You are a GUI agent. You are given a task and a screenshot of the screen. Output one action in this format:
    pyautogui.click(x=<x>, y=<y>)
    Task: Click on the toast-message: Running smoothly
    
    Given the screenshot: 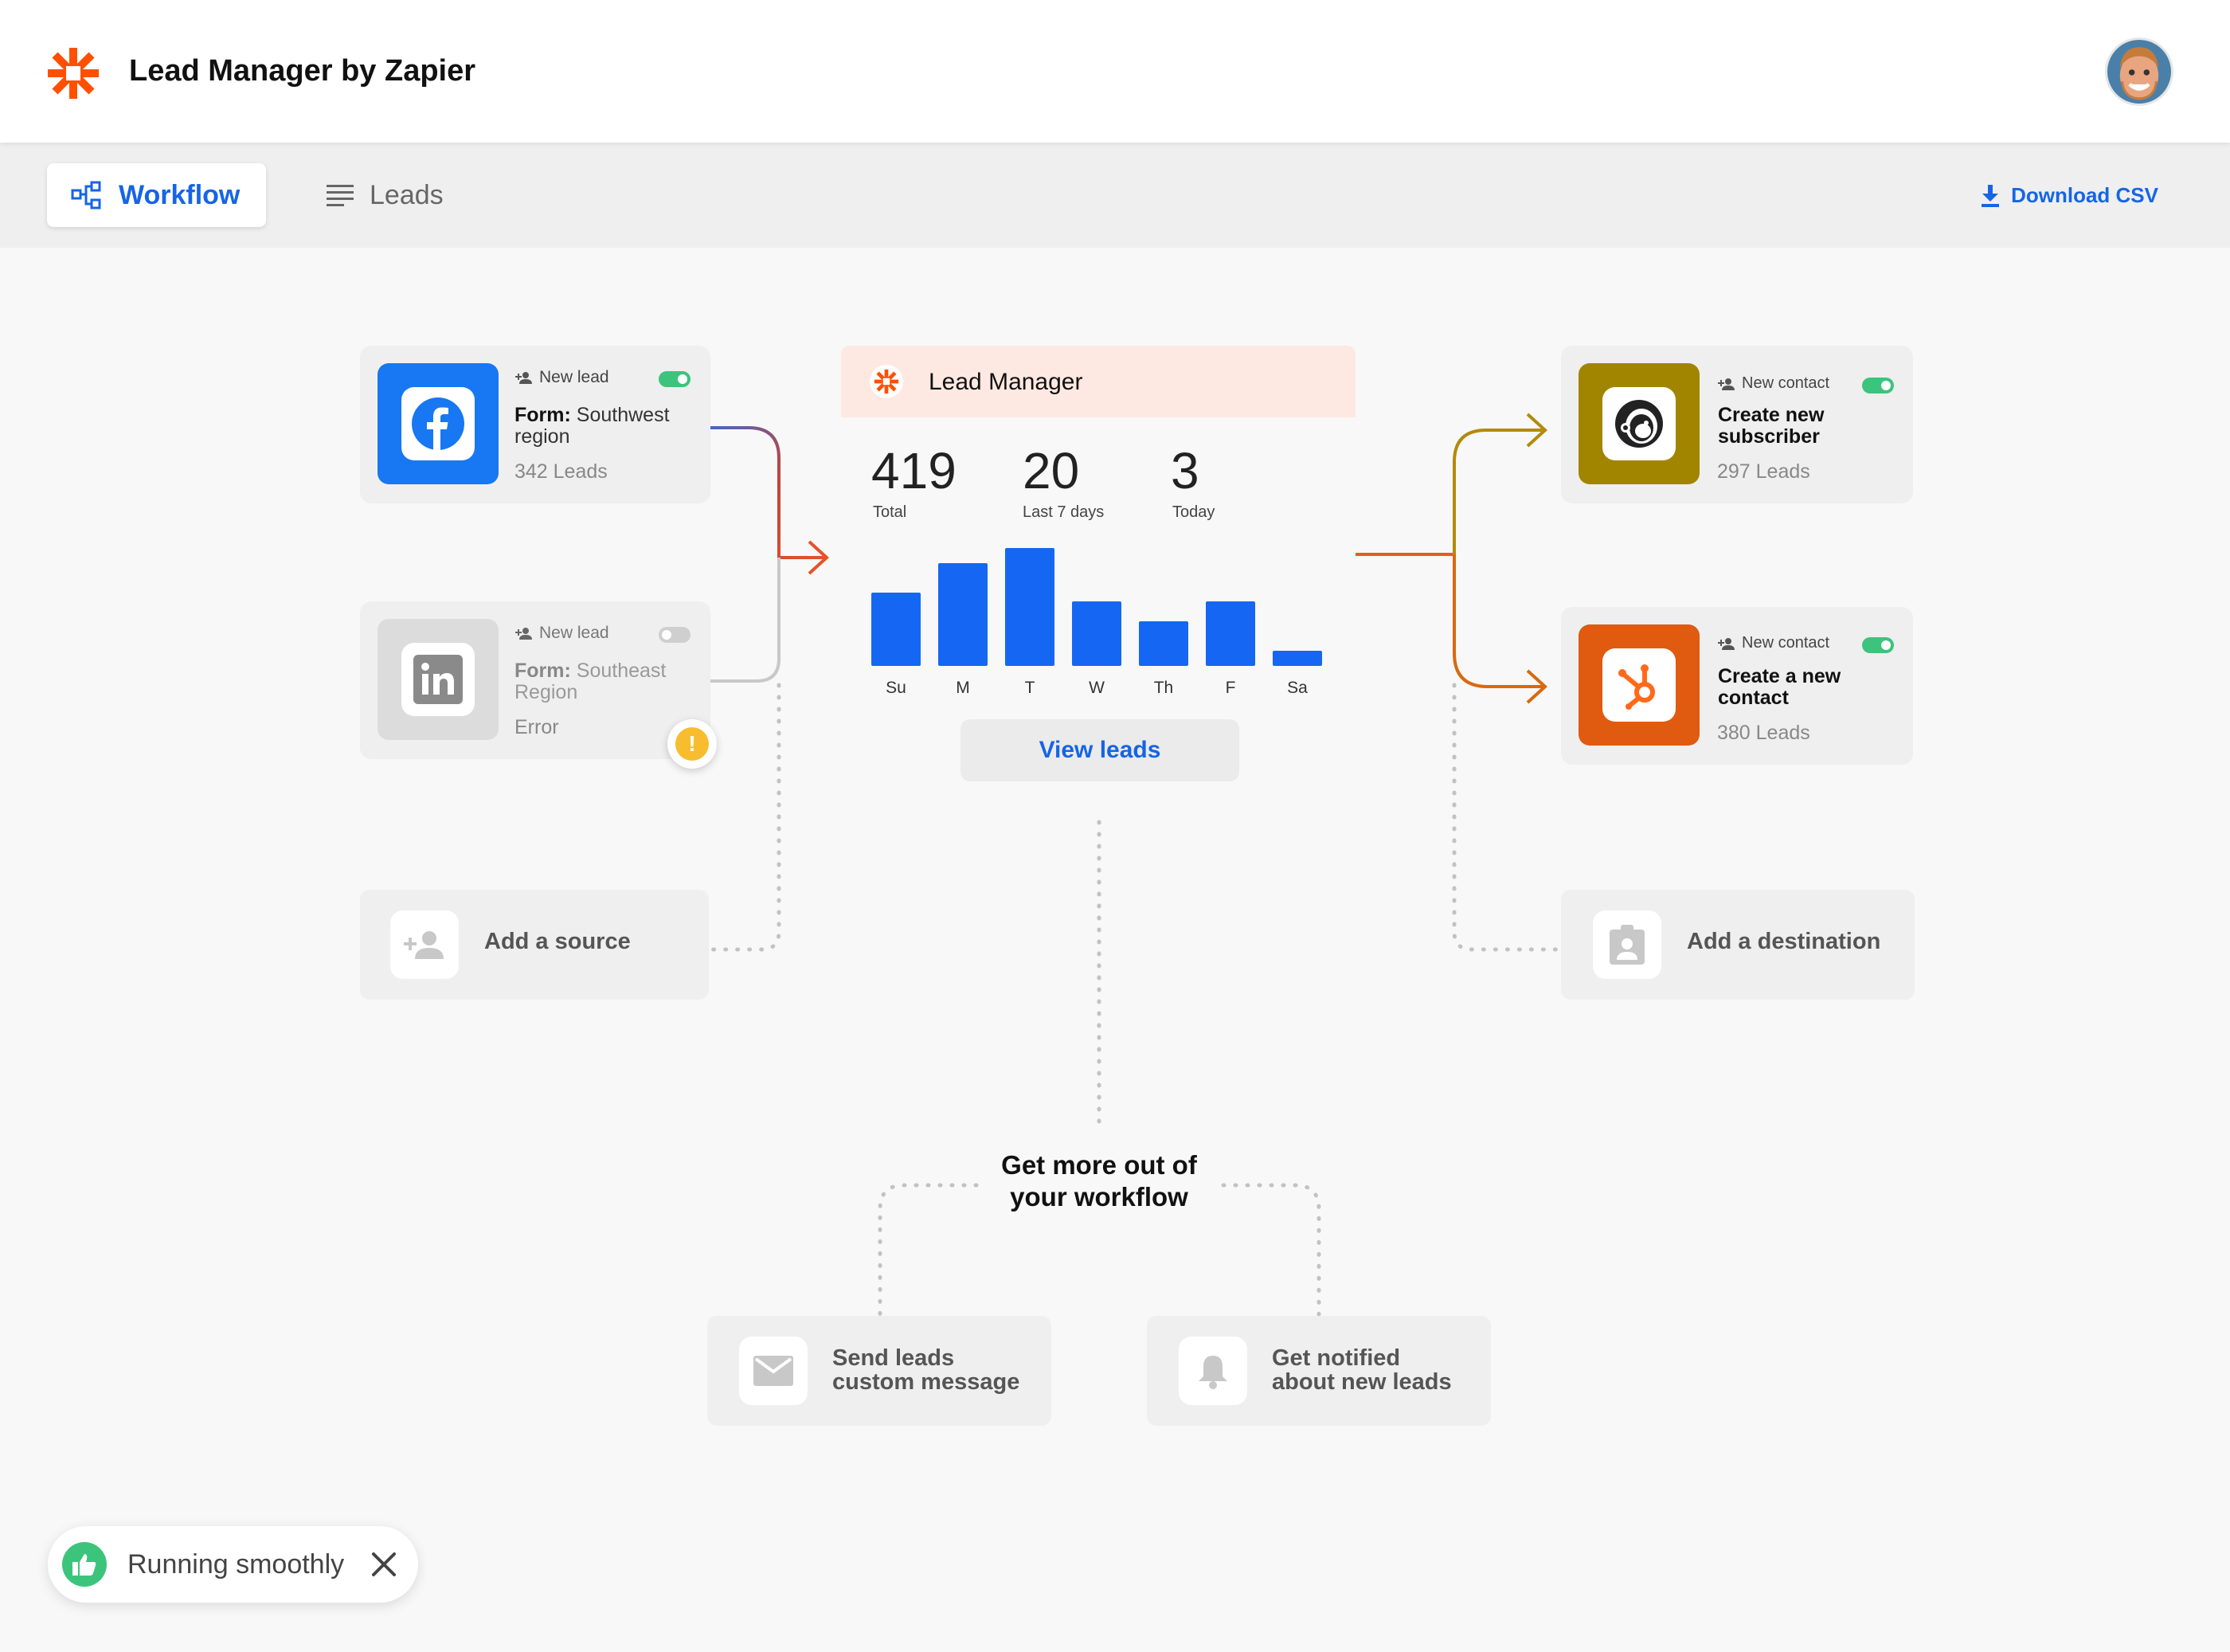 What is the action you would take?
    pyautogui.click(x=236, y=1564)
    